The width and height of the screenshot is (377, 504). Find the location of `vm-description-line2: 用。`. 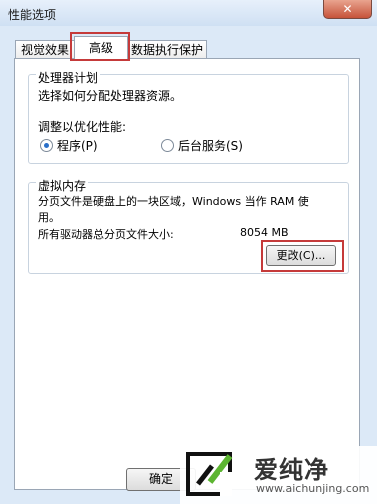

vm-description-line2: 用。 is located at coordinates (49, 217).